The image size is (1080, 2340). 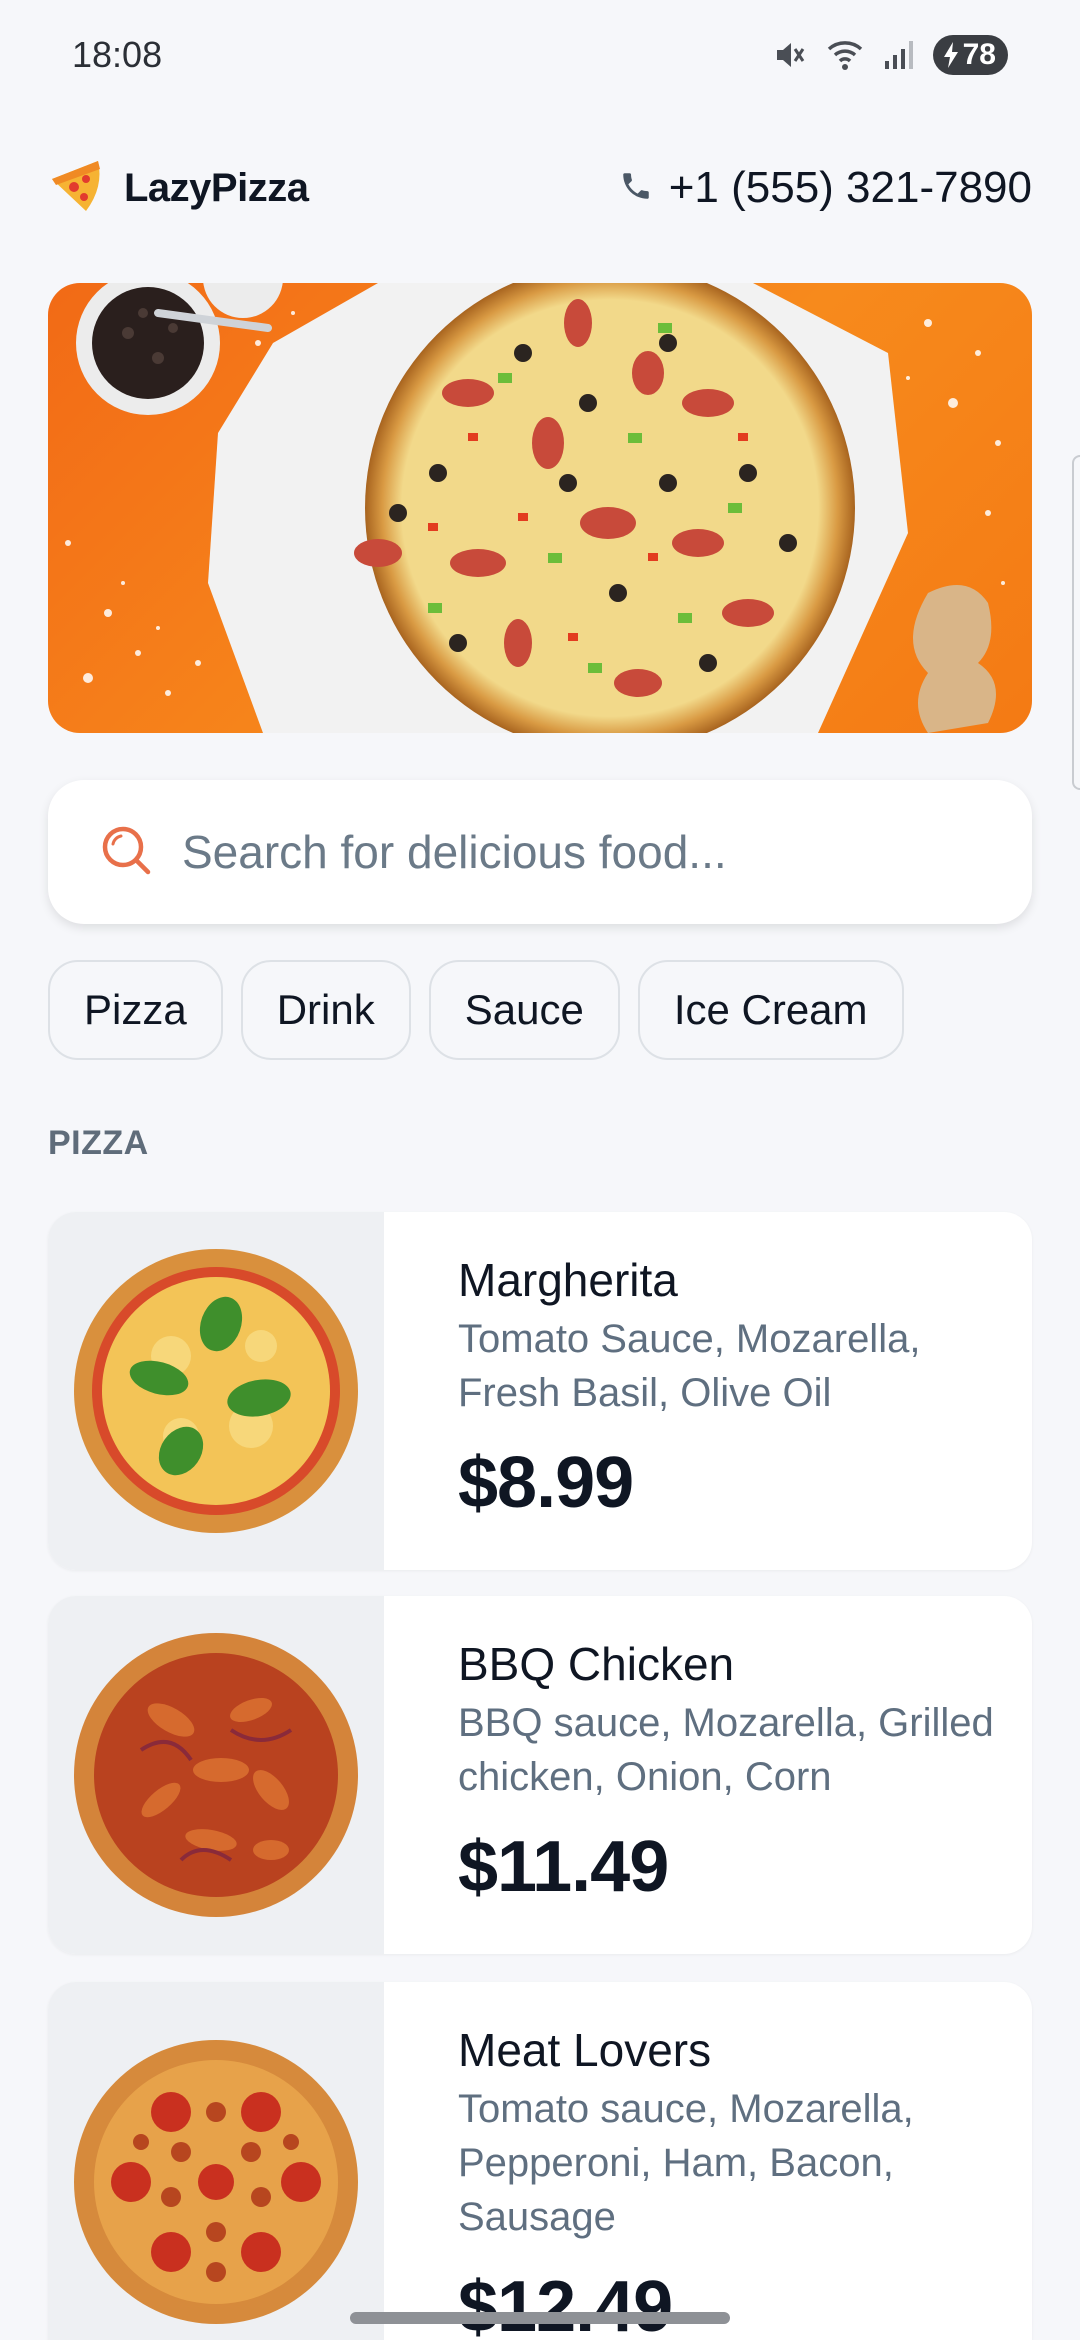 What do you see at coordinates (596, 1664) in the screenshot?
I see `product-name: BBQ Chicken` at bounding box center [596, 1664].